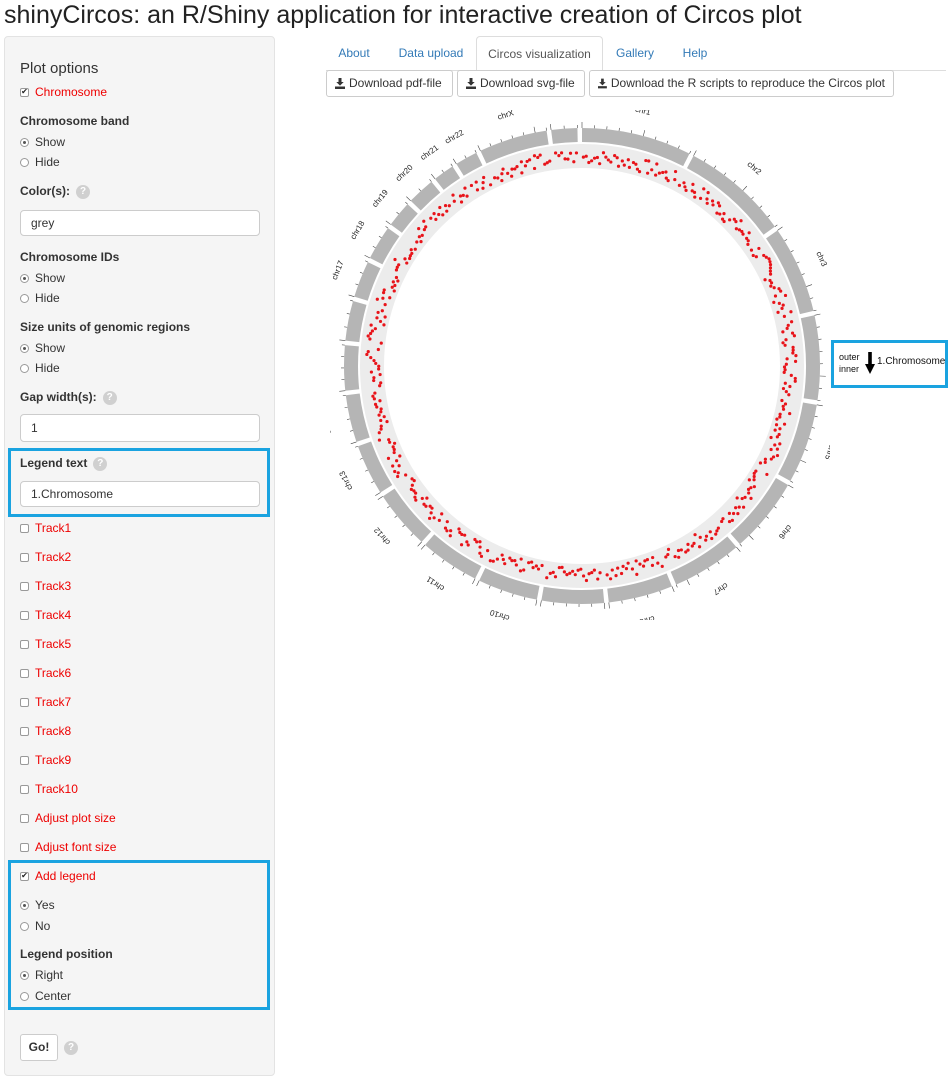 This screenshot has height=1080, width=950. What do you see at coordinates (45, 586) in the screenshot?
I see `track-checkbox: Track3` at bounding box center [45, 586].